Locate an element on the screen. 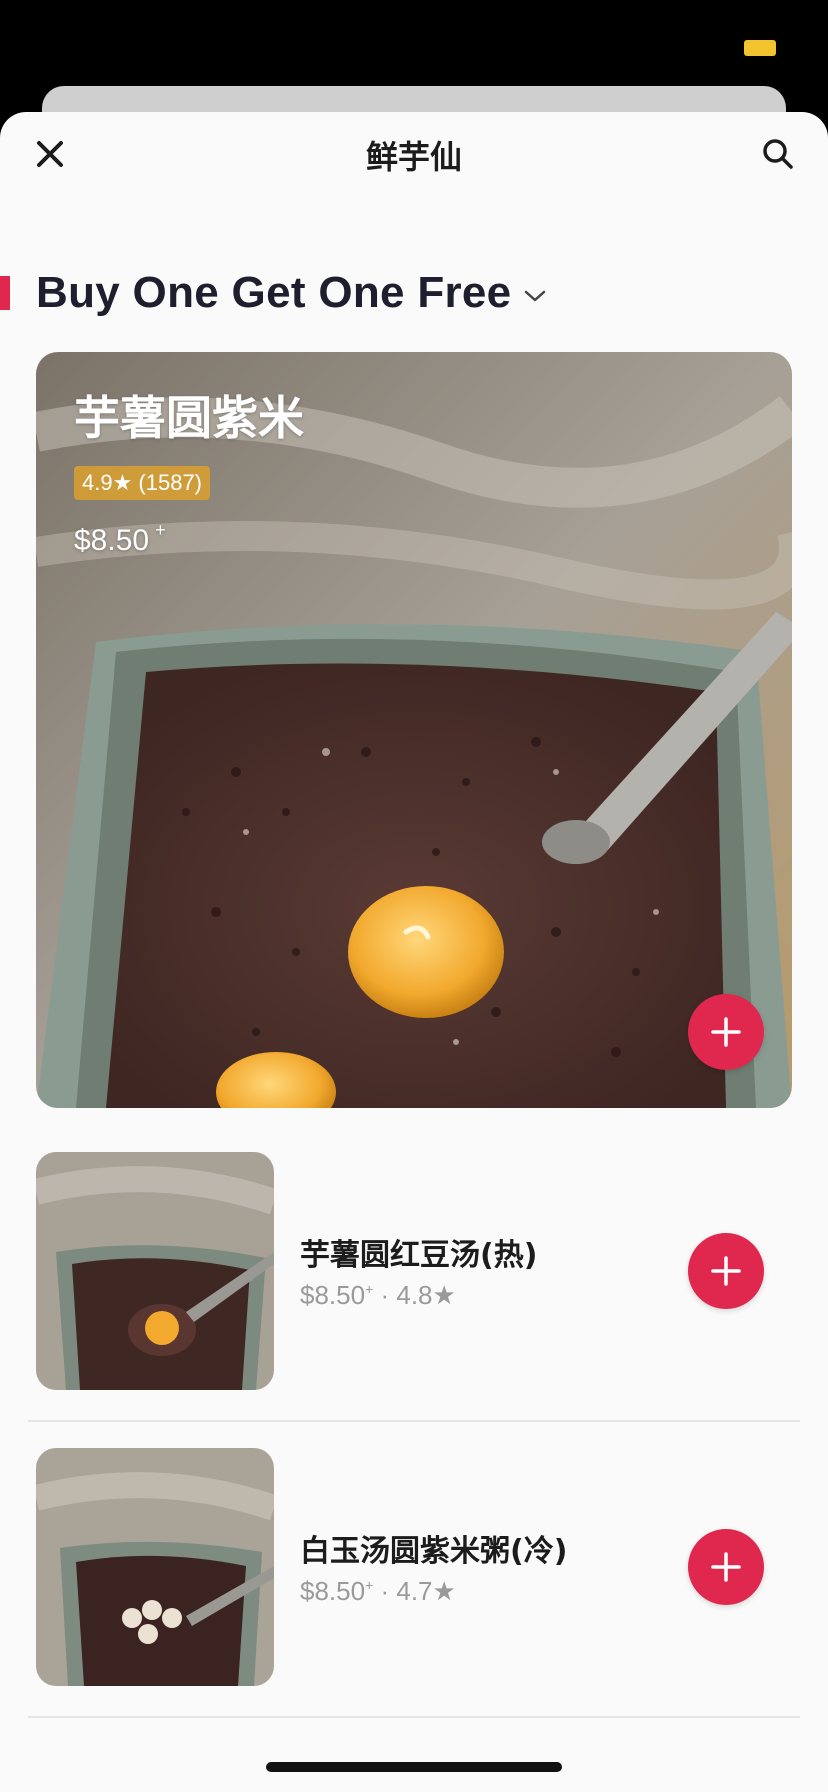  section-title: Buy One Get One Free is located at coordinates (274, 292).